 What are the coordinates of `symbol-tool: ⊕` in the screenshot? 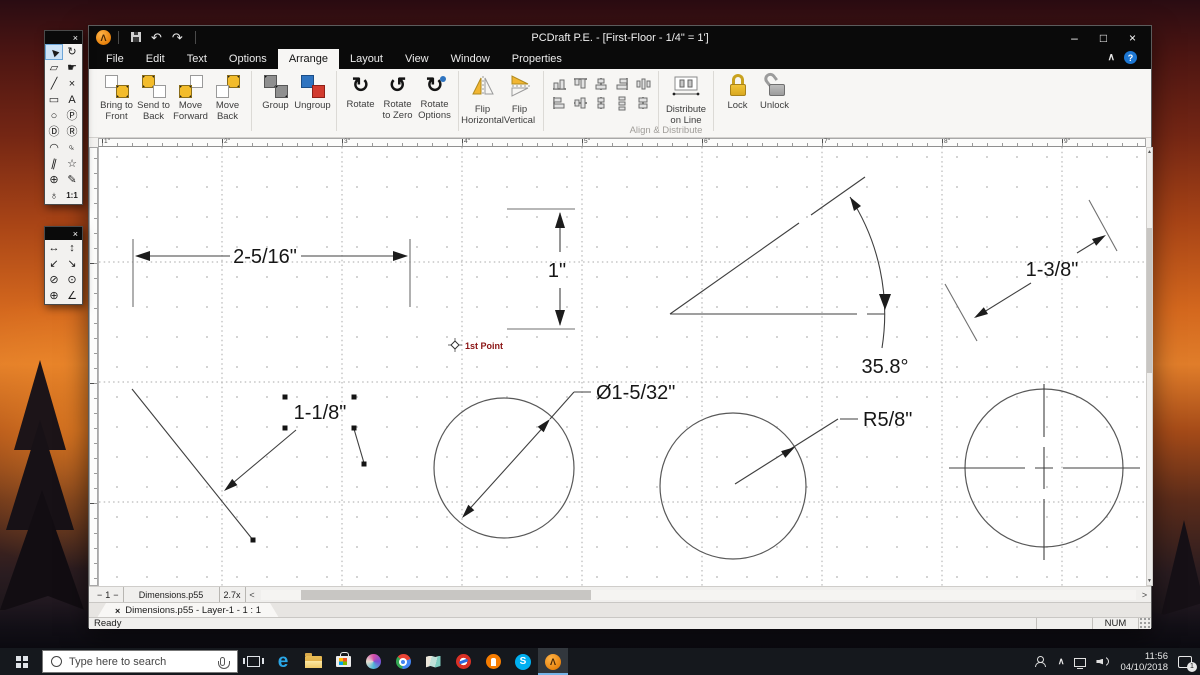 It's located at (54, 180).